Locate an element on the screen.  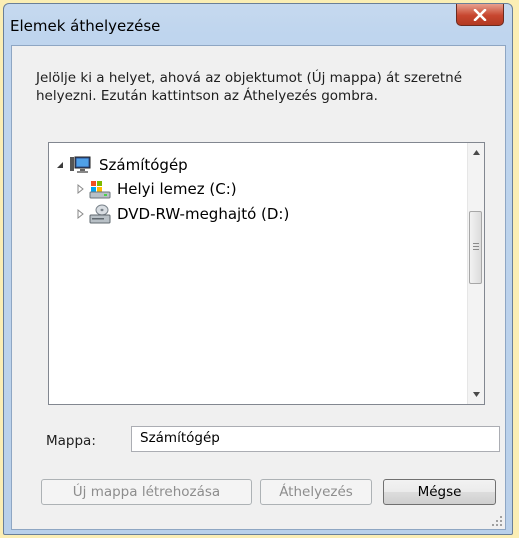
tree-item-local-disk: Helyi lemez (C:) is located at coordinates (156, 189).